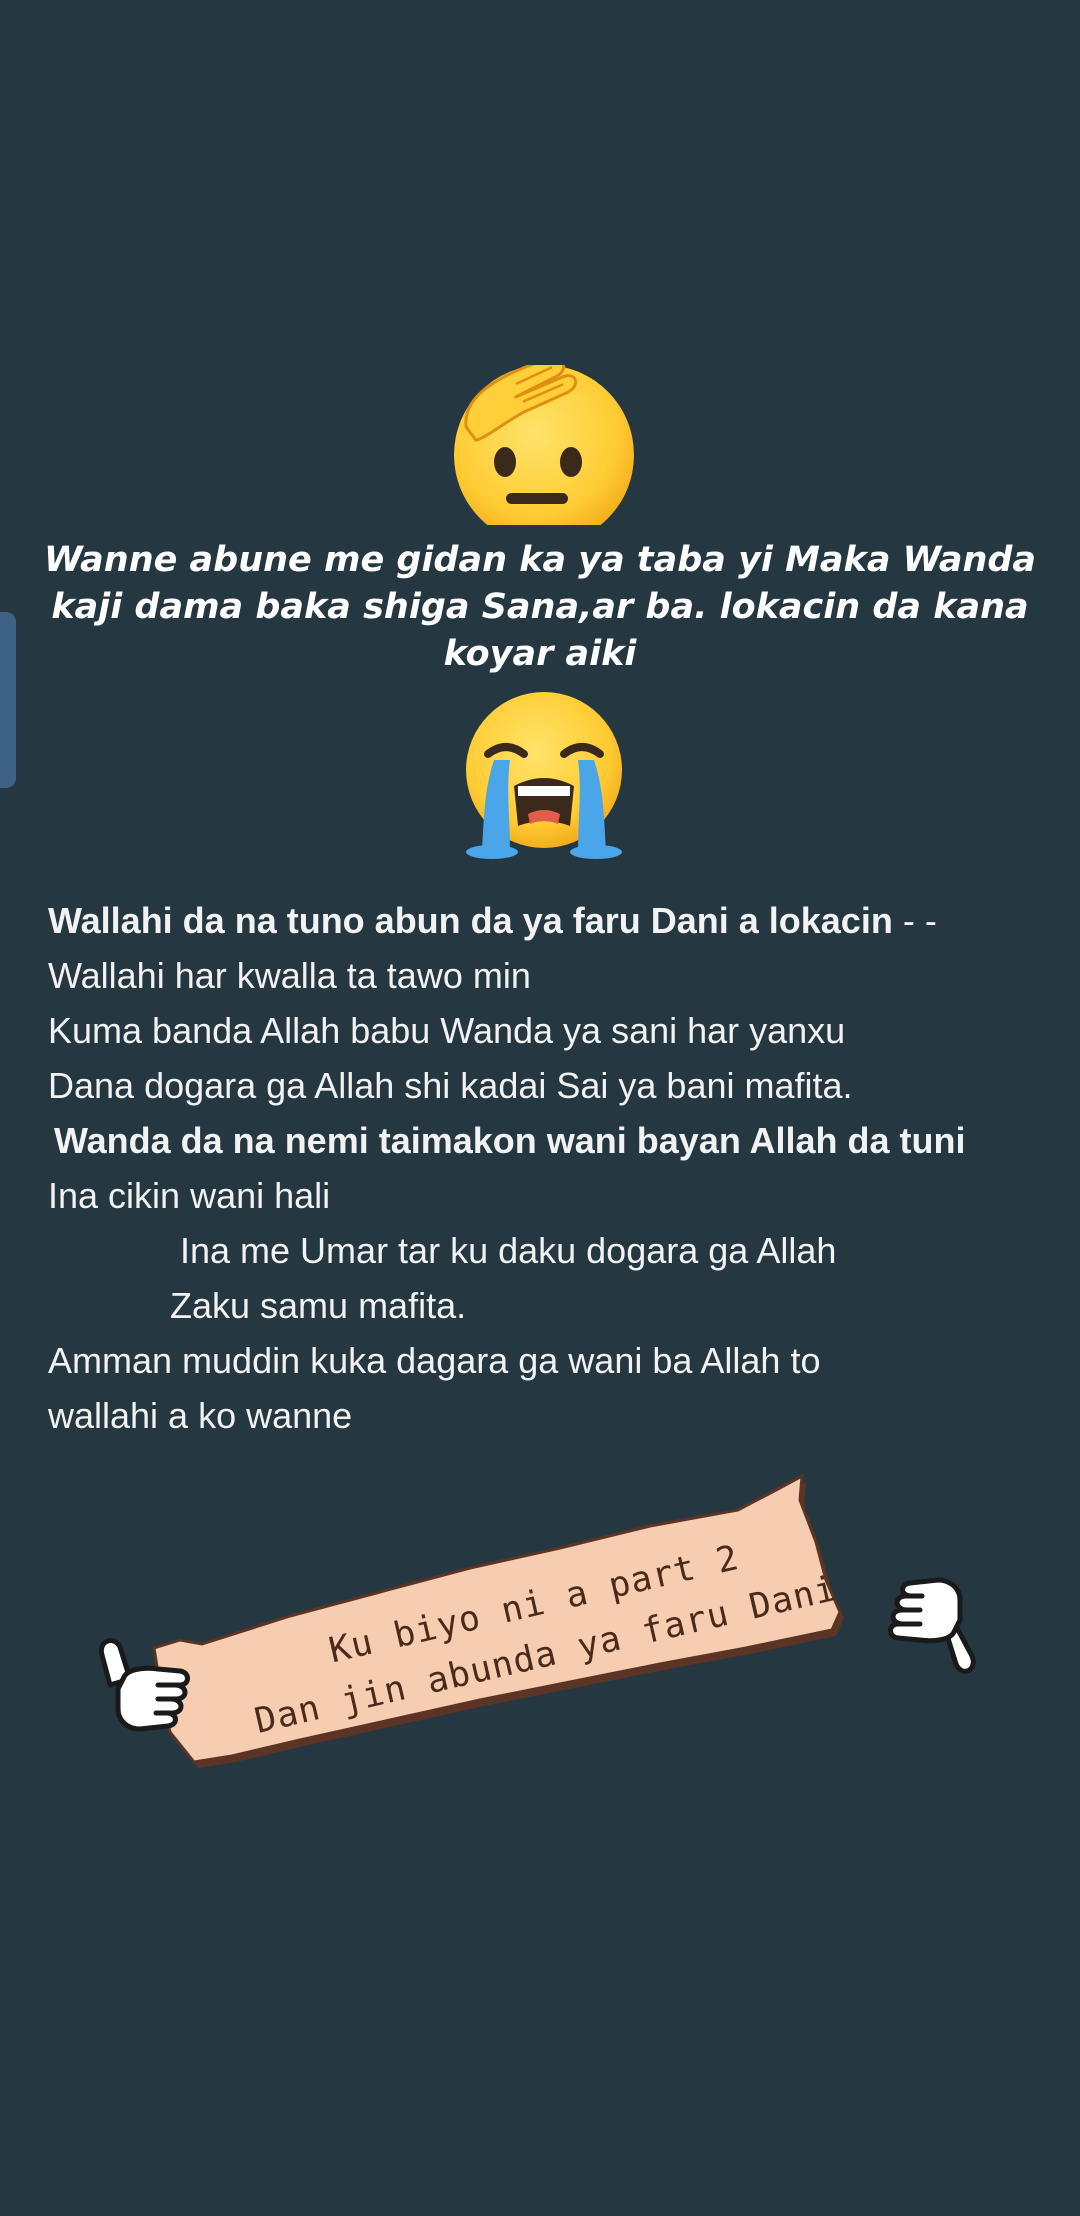  What do you see at coordinates (932, 1625) in the screenshot?
I see `thumbs-down-icon` at bounding box center [932, 1625].